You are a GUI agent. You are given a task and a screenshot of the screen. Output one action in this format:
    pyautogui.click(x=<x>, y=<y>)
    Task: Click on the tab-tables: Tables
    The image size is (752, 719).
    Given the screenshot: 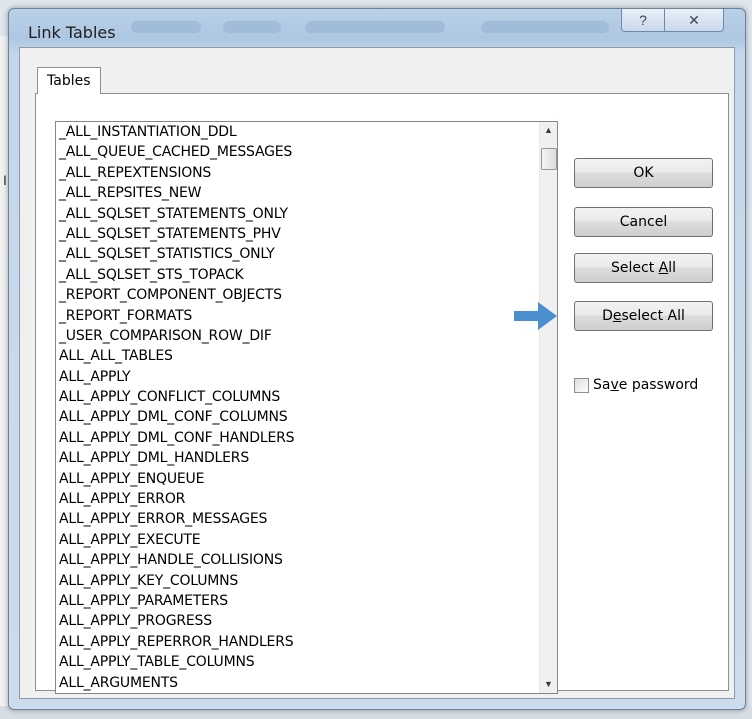 What is the action you would take?
    pyautogui.click(x=69, y=80)
    